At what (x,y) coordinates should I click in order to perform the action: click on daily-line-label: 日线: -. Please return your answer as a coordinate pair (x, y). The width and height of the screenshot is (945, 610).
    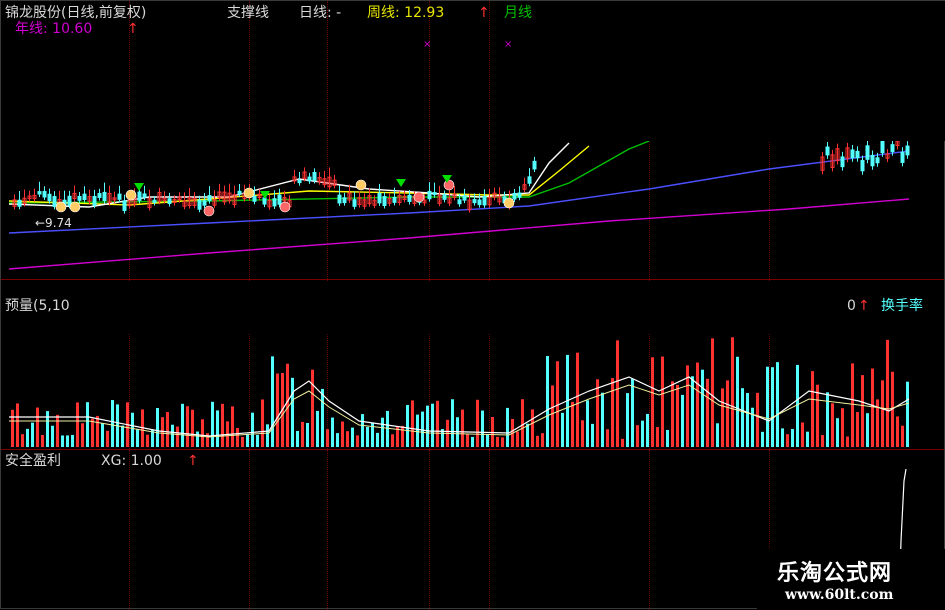
    Looking at the image, I should click on (320, 13).